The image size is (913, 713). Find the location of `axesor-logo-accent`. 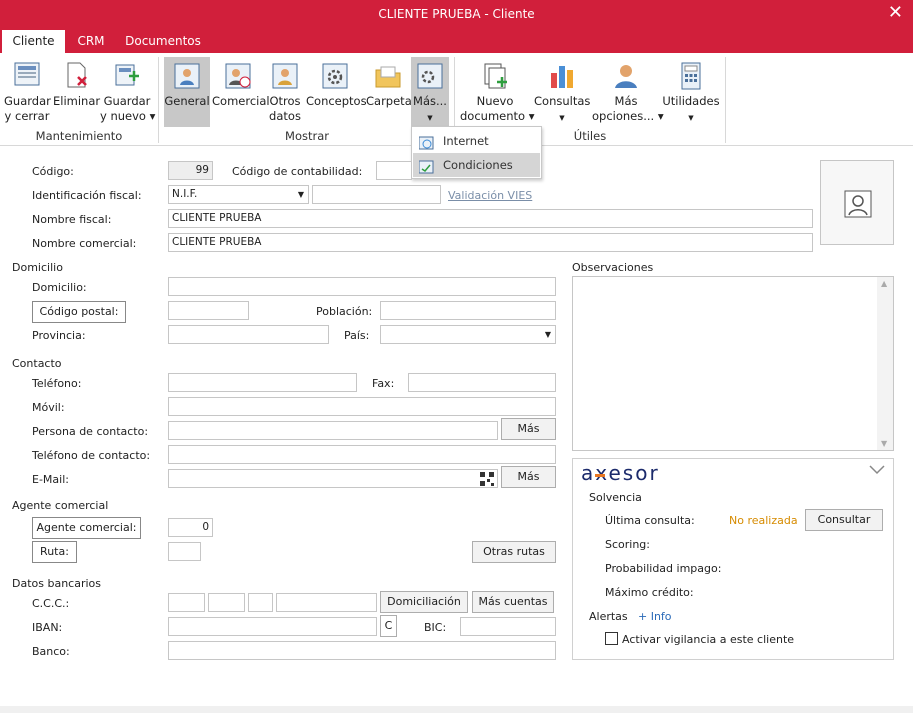

axesor-logo-accent is located at coordinates (600, 475).